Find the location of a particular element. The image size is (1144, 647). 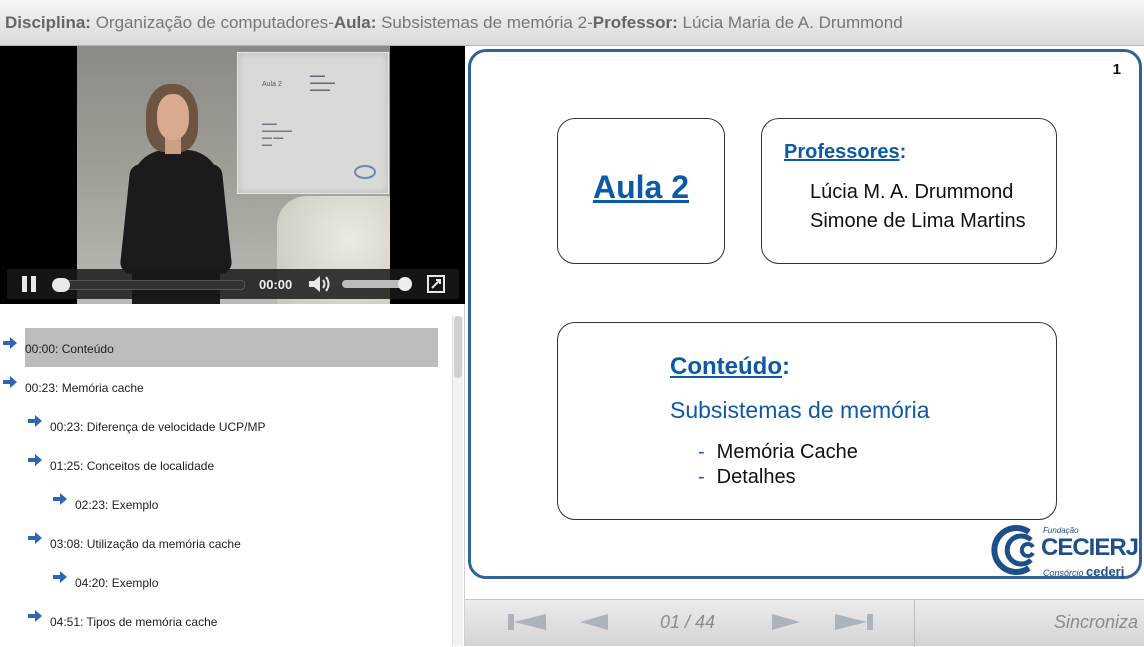

conteudo-subtitle: Subsistemas de memória is located at coordinates (800, 410).